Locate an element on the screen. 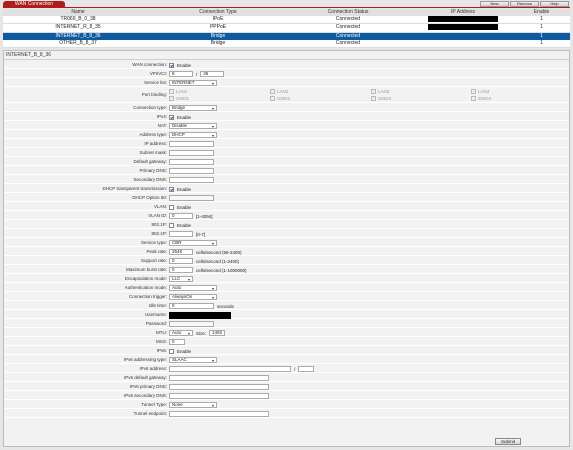 The image size is (573, 450). label: Service list: is located at coordinates (155, 82).